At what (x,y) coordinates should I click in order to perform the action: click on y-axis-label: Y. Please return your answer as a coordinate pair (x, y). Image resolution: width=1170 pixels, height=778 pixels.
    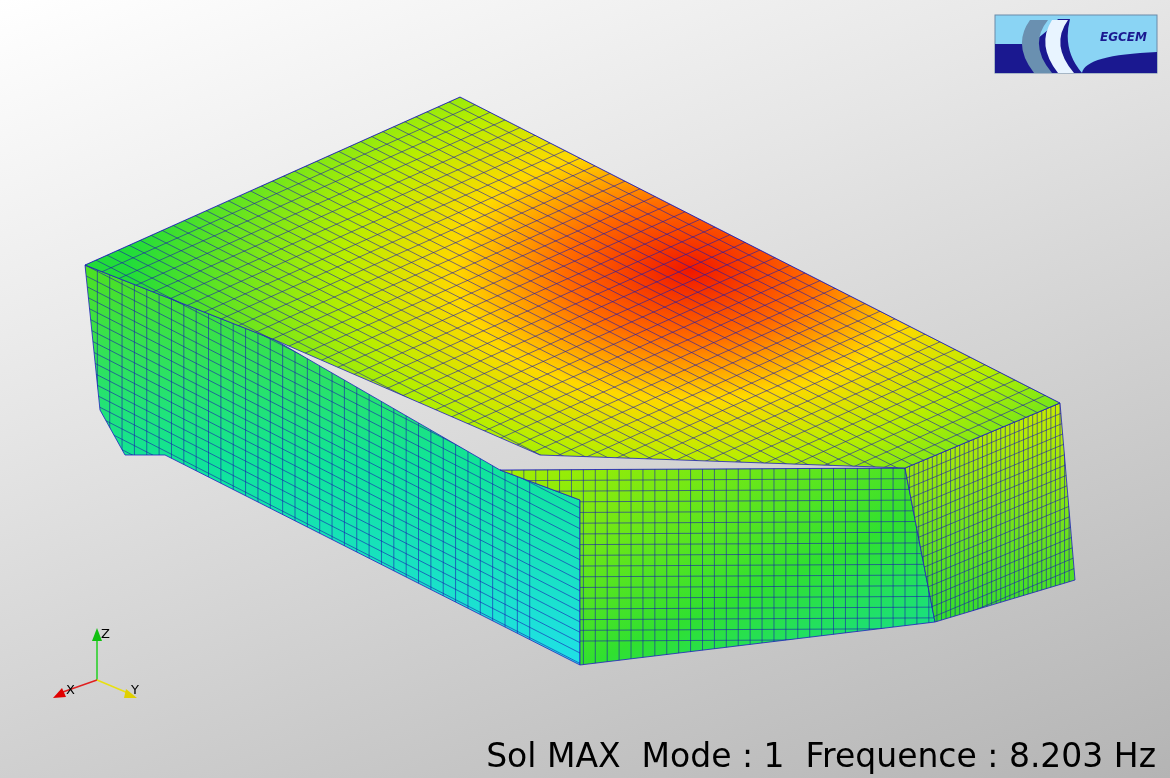
    Looking at the image, I should click on (135, 689).